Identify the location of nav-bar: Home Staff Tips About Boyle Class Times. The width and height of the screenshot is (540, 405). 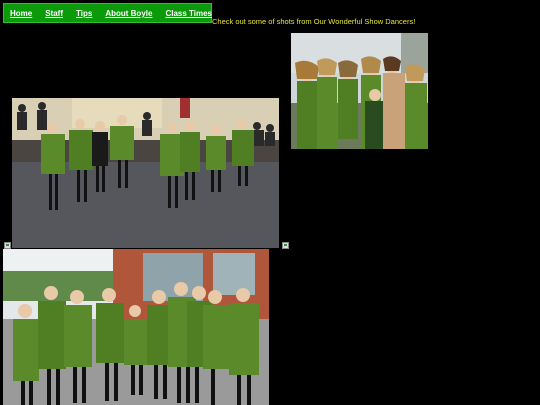
(107, 13).